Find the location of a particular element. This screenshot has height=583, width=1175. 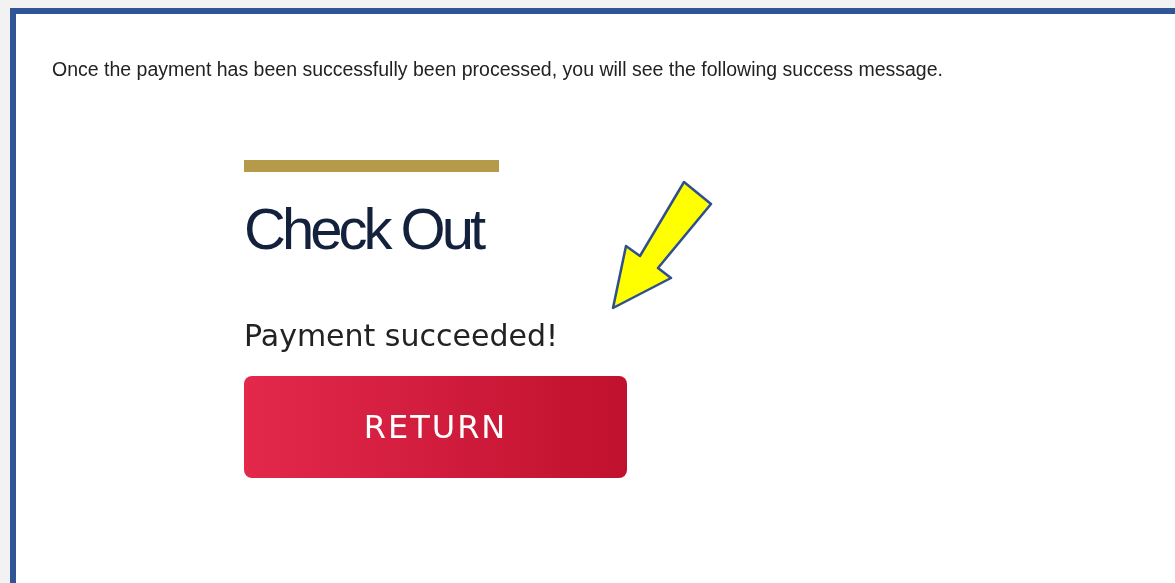

return-button: RETURN is located at coordinates (435, 427).